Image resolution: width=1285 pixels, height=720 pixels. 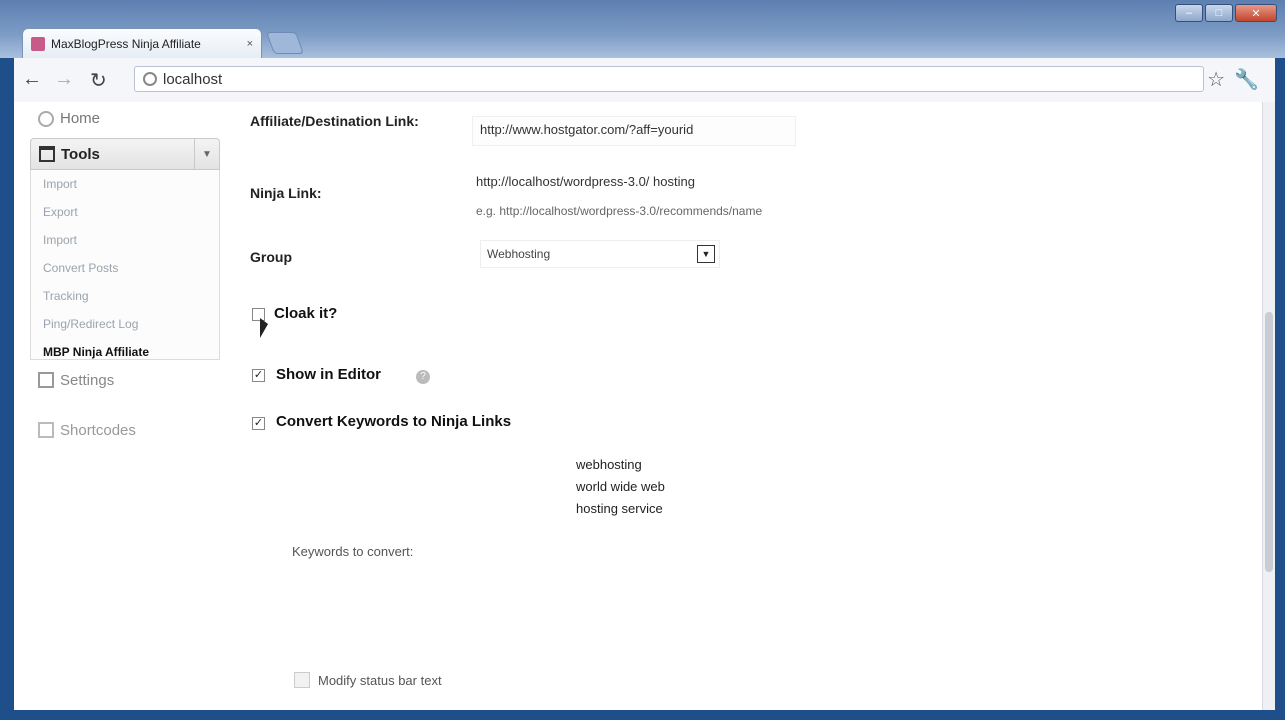 I want to click on reload-icon: ↻, so click(x=98, y=80).